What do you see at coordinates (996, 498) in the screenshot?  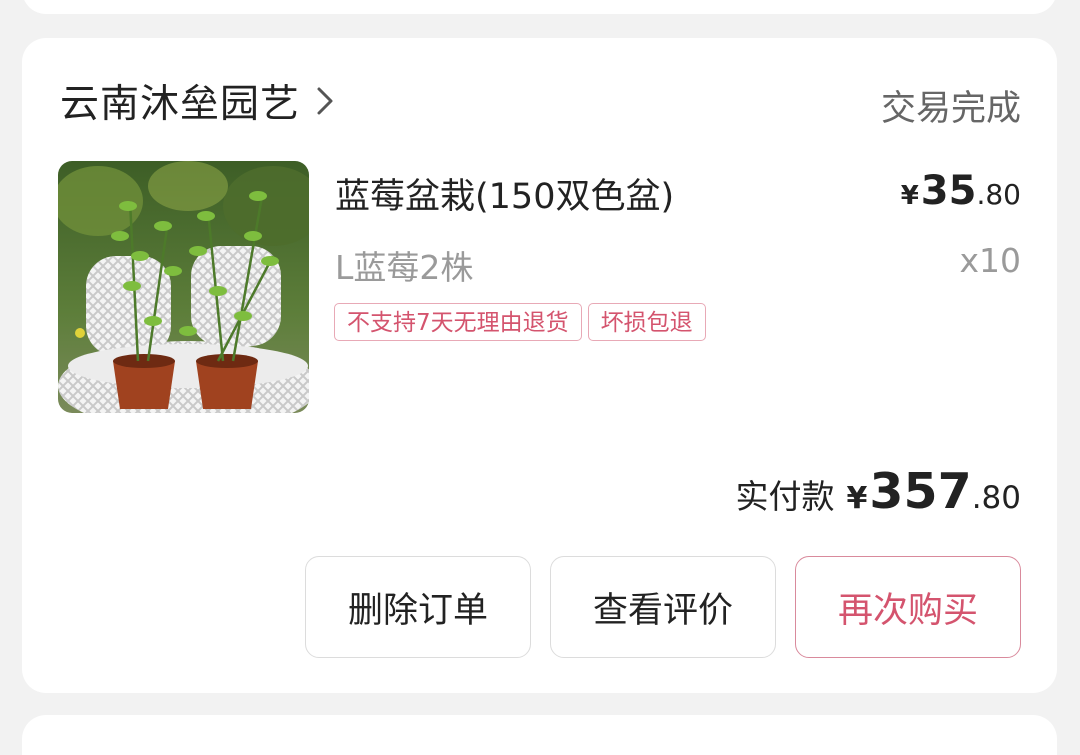 I see `total-decimal: .80` at bounding box center [996, 498].